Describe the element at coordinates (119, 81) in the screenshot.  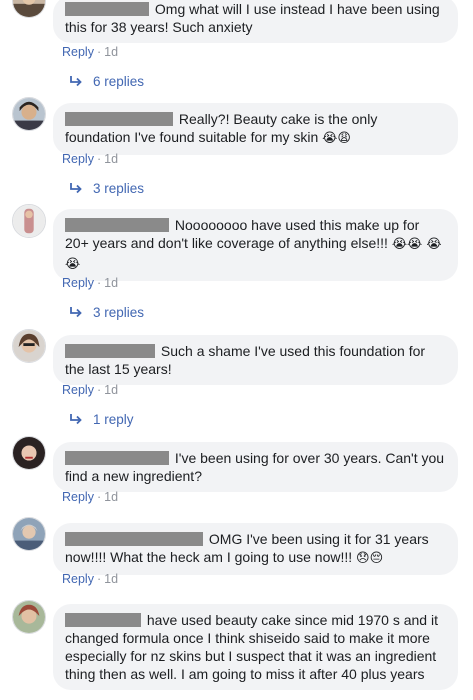
I see `replies-count: 6 replies` at that location.